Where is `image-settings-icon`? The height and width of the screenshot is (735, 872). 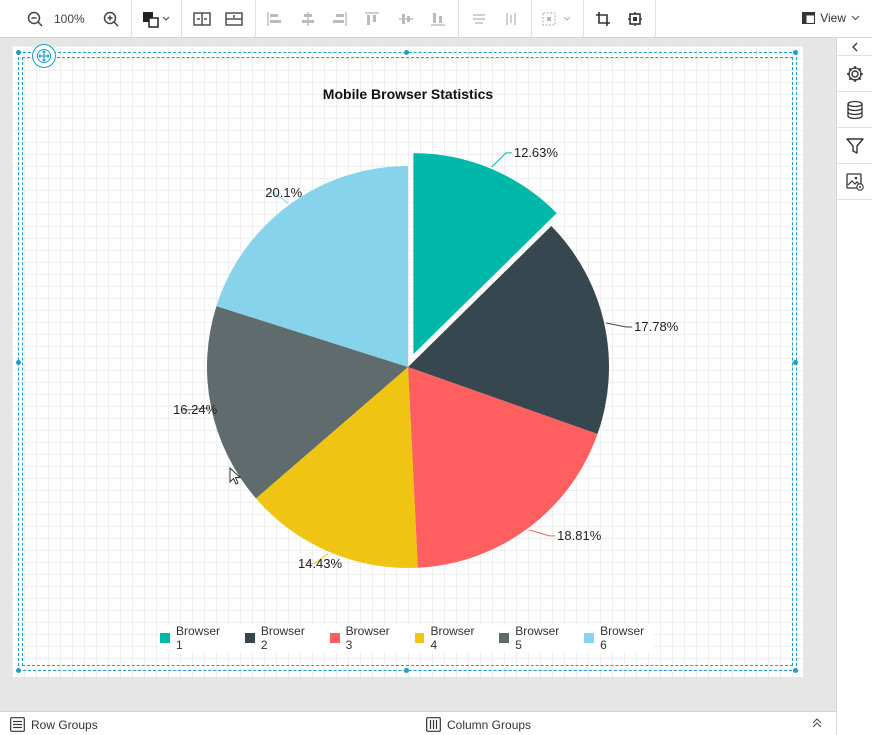 image-settings-icon is located at coordinates (854, 181).